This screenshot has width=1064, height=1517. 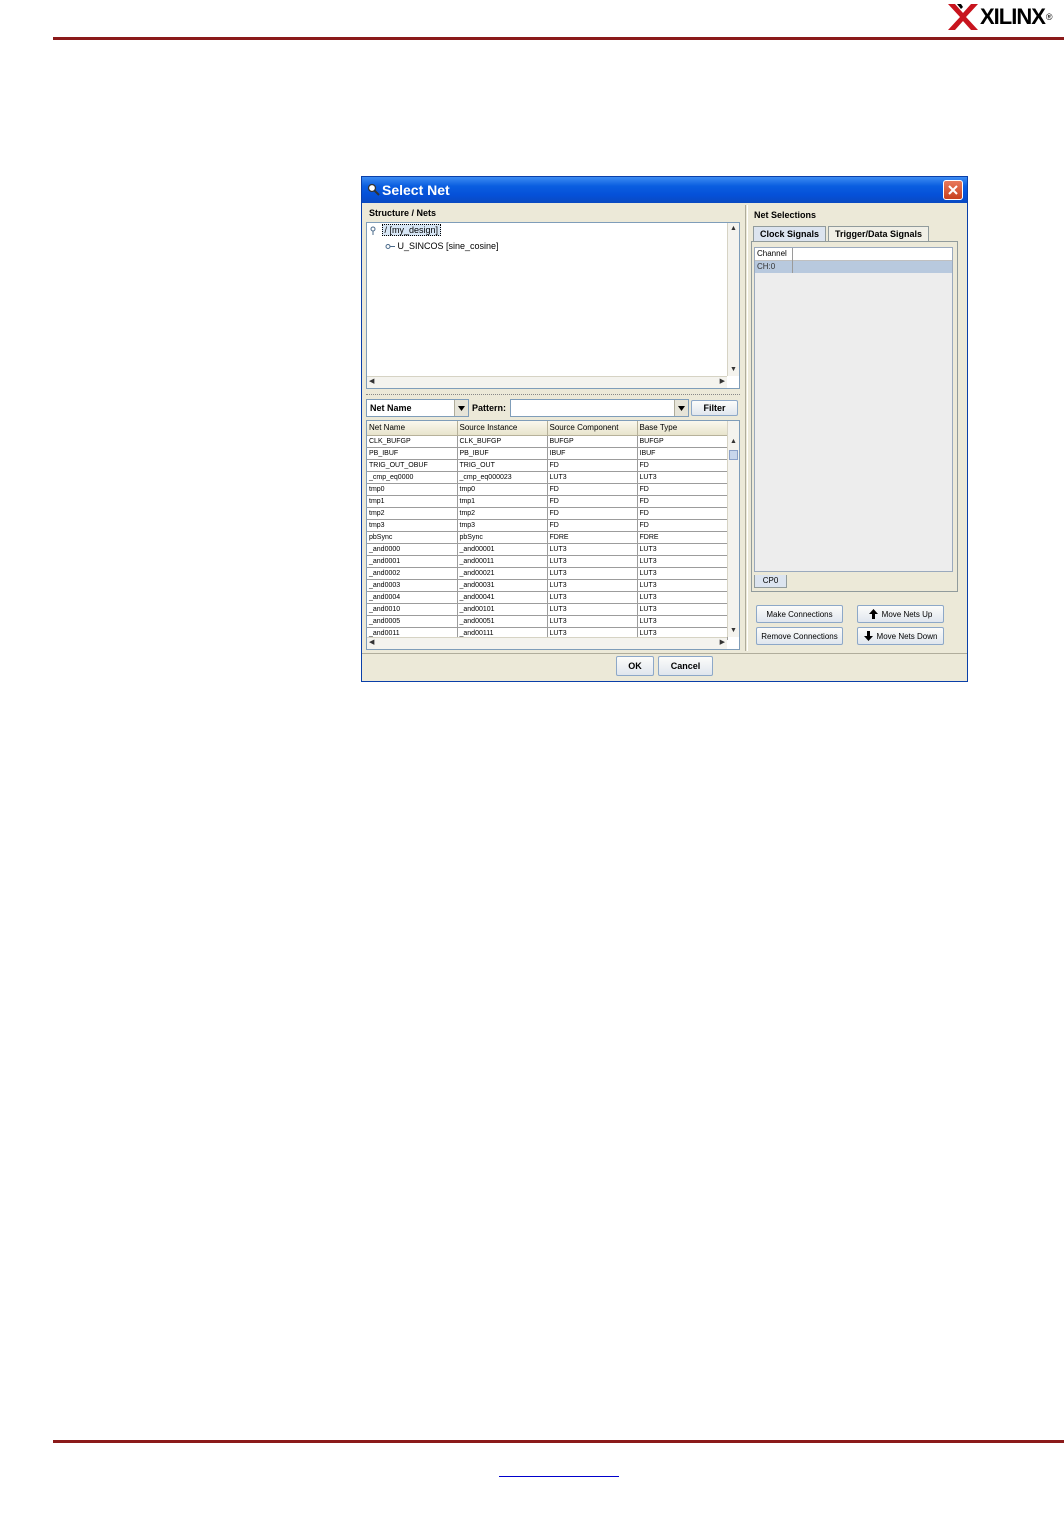 I want to click on table-row: _and0003 _and00031 LUT3 LUT3, so click(x=547, y=585).